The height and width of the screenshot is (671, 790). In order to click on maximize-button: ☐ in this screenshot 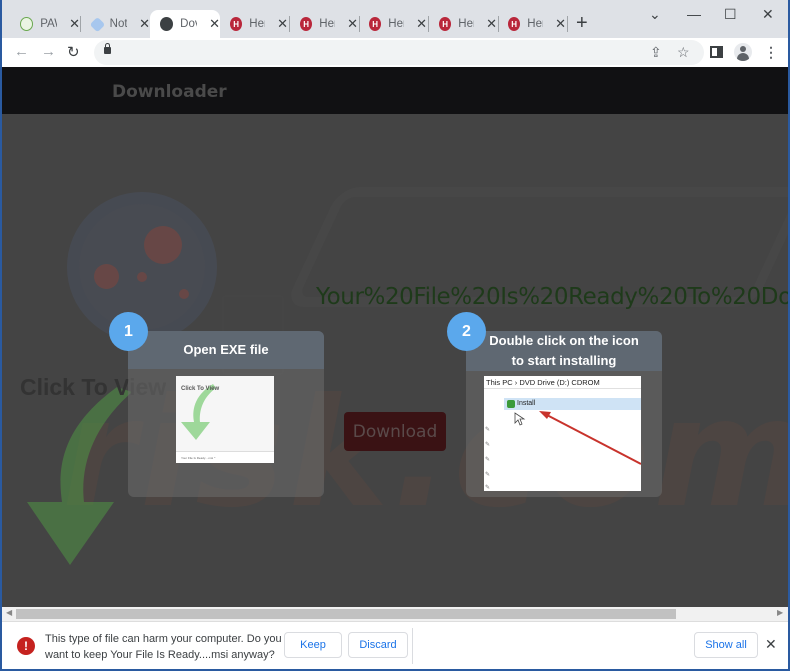, I will do `click(730, 14)`.